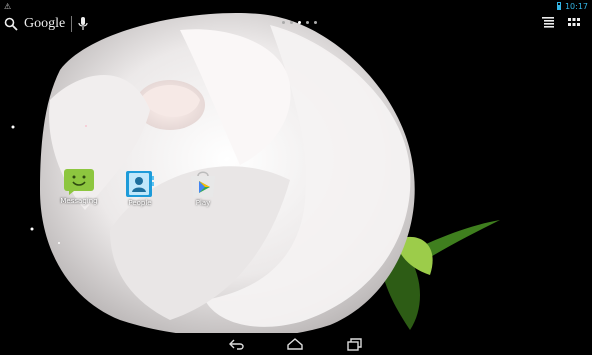 The image size is (592, 355). What do you see at coordinates (237, 344) in the screenshot?
I see `back-icon` at bounding box center [237, 344].